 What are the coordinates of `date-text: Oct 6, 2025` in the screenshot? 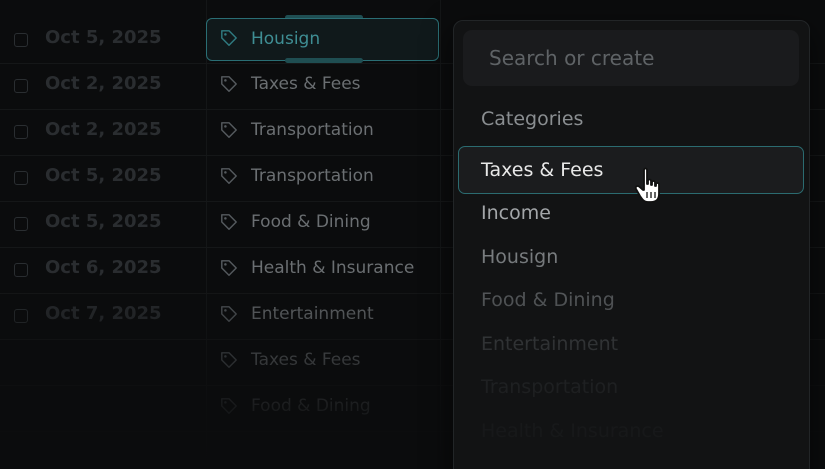 It's located at (103, 267).